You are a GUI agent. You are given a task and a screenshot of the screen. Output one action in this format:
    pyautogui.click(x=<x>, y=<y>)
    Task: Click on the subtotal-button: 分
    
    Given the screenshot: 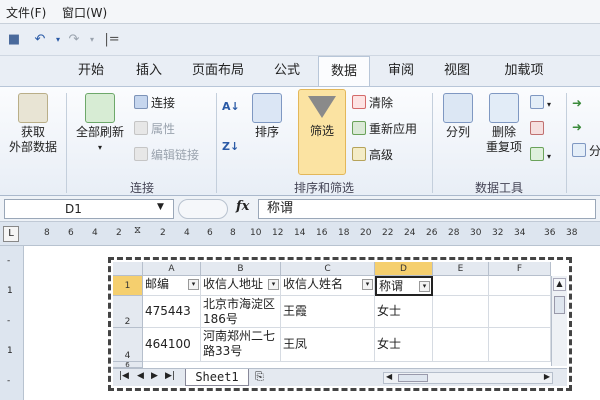 What is the action you would take?
    pyautogui.click(x=586, y=151)
    